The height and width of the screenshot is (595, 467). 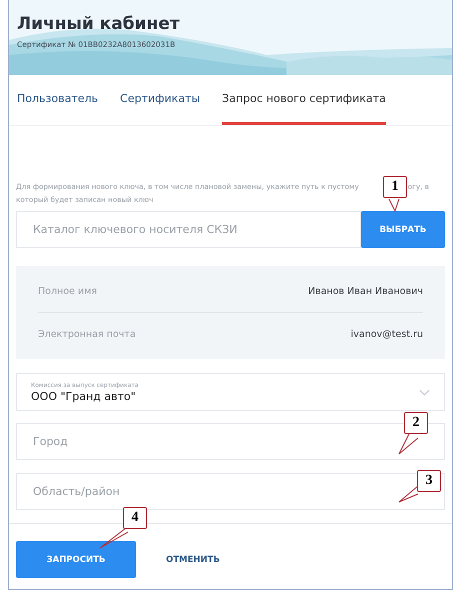 I want to click on callout-number: 1, so click(x=395, y=187).